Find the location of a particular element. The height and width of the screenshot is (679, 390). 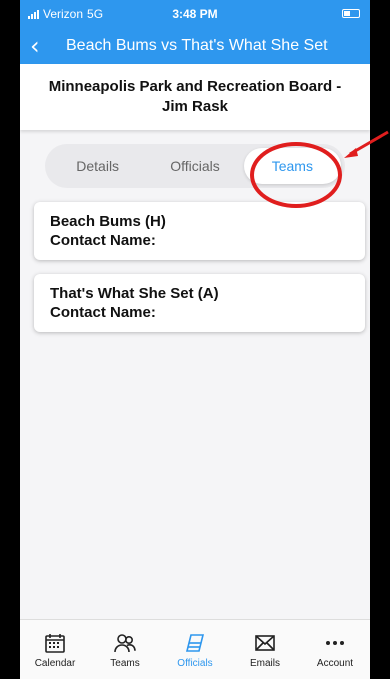

tab-bar-teams: Teams is located at coordinates (125, 649).